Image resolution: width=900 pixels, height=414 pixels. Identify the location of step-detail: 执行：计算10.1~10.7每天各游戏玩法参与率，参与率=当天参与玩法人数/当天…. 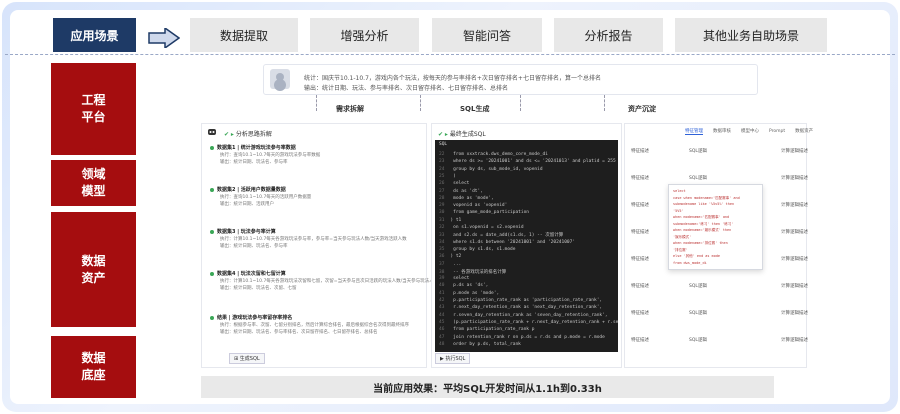
(313, 239).